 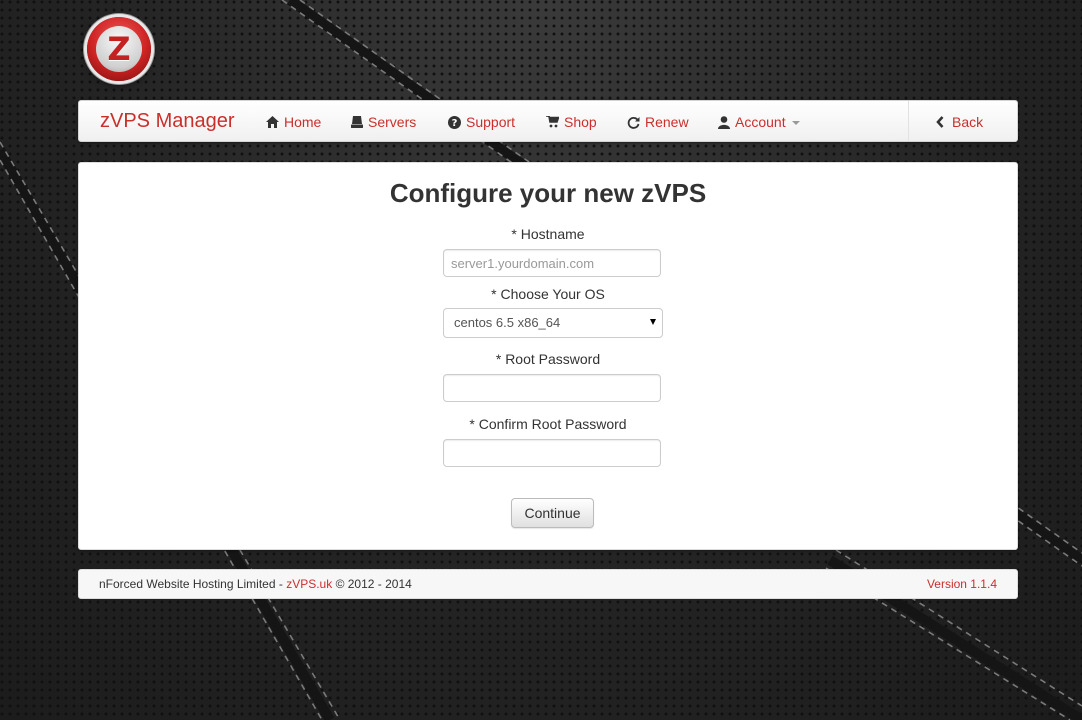 I want to click on page-title: Configure your new zVPS, so click(x=548, y=193).